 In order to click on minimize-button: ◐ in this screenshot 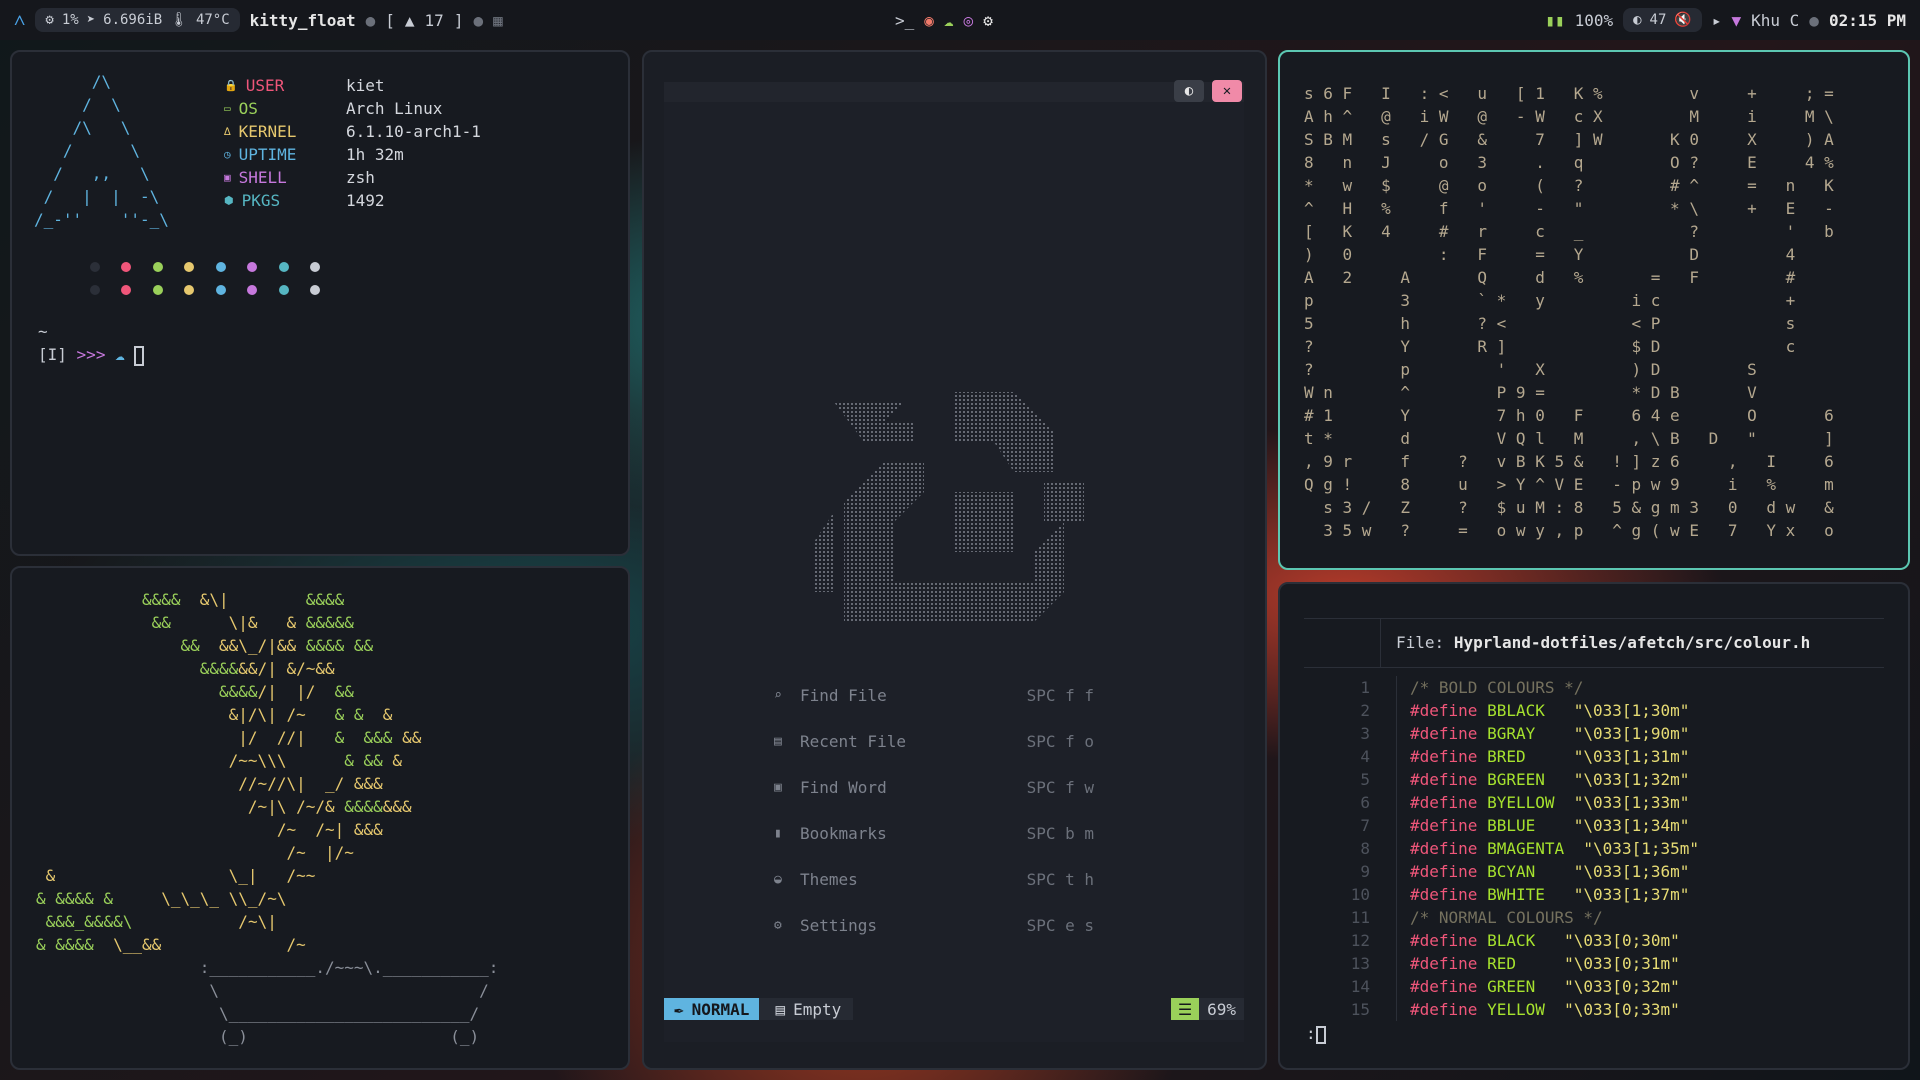, I will do `click(1189, 91)`.